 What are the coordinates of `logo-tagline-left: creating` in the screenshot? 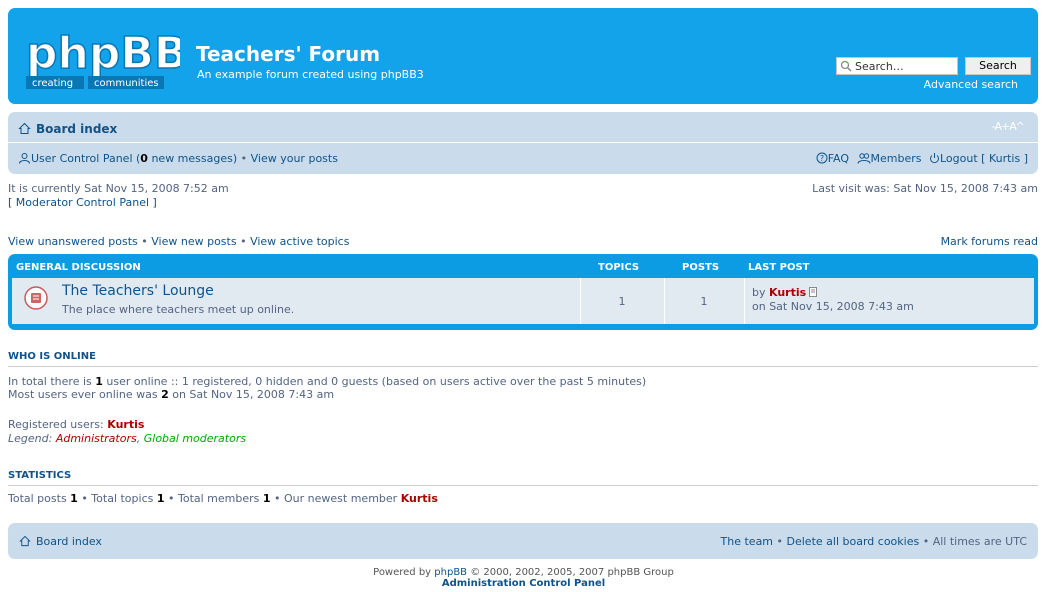 It's located at (52, 83).